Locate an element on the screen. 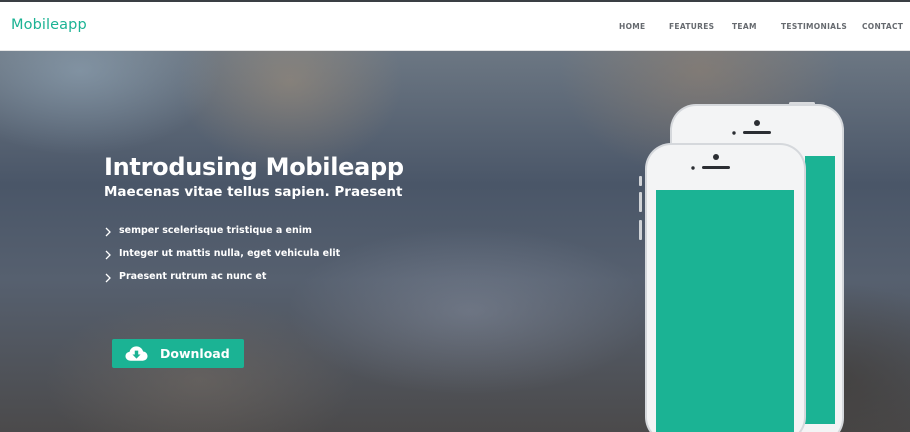  nav-item-testimonials: TESTIMONIALS is located at coordinates (814, 26).